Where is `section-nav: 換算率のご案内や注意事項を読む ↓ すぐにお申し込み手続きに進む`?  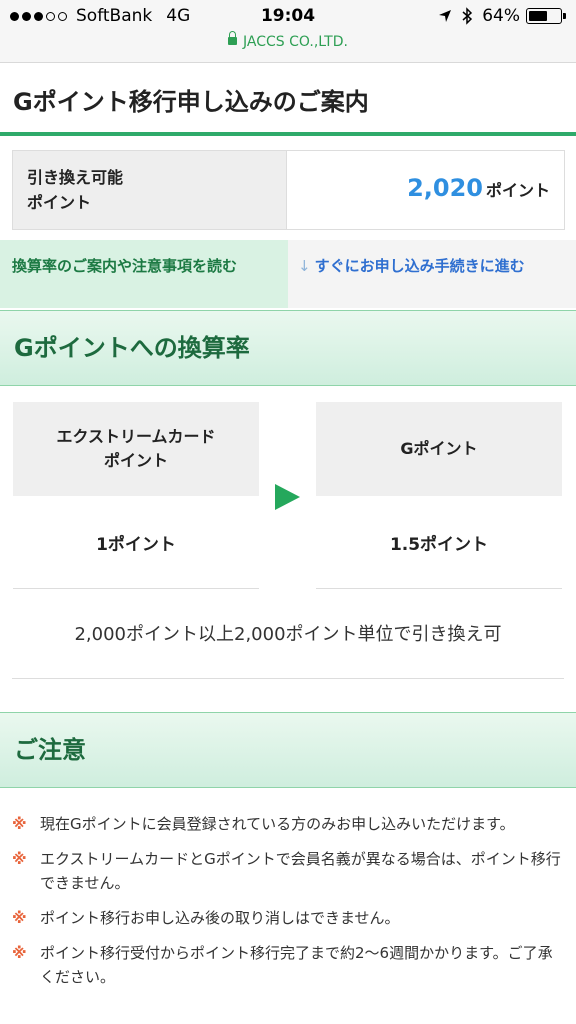
section-nav: 換算率のご案内や注意事項を読む ↓ すぐにお申し込み手続きに進む is located at coordinates (288, 274).